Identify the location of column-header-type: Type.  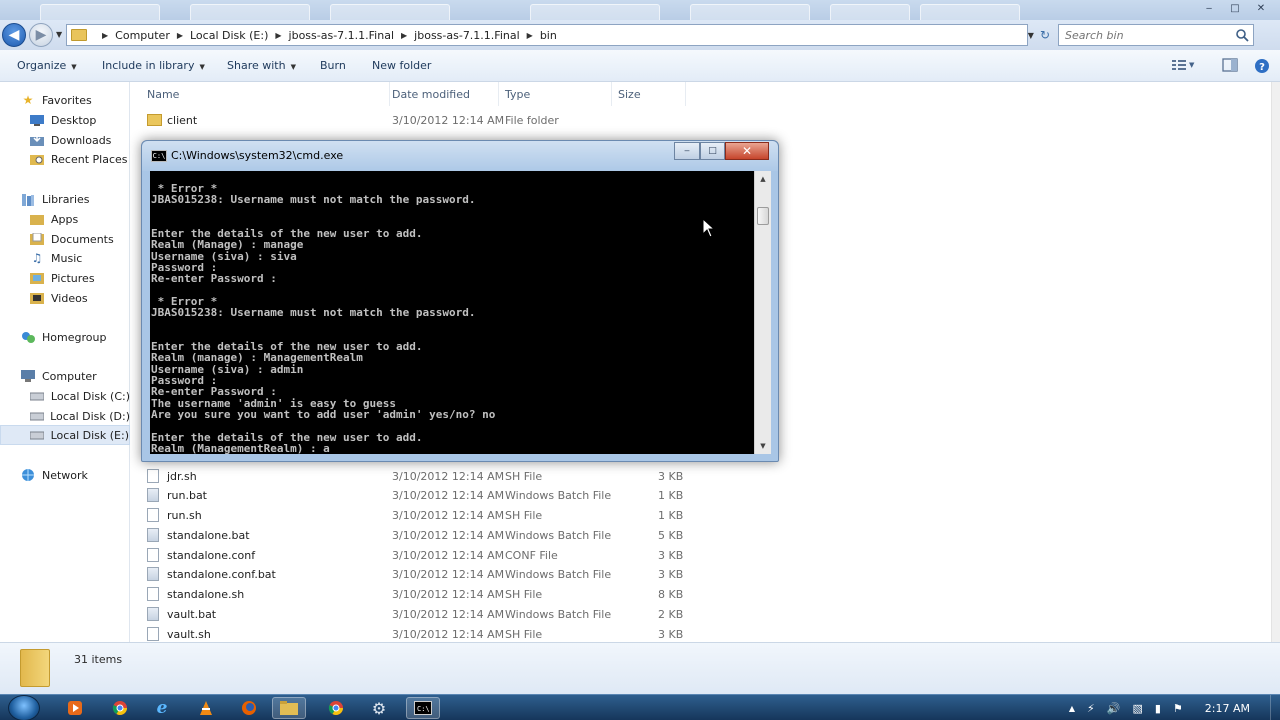
(555, 94).